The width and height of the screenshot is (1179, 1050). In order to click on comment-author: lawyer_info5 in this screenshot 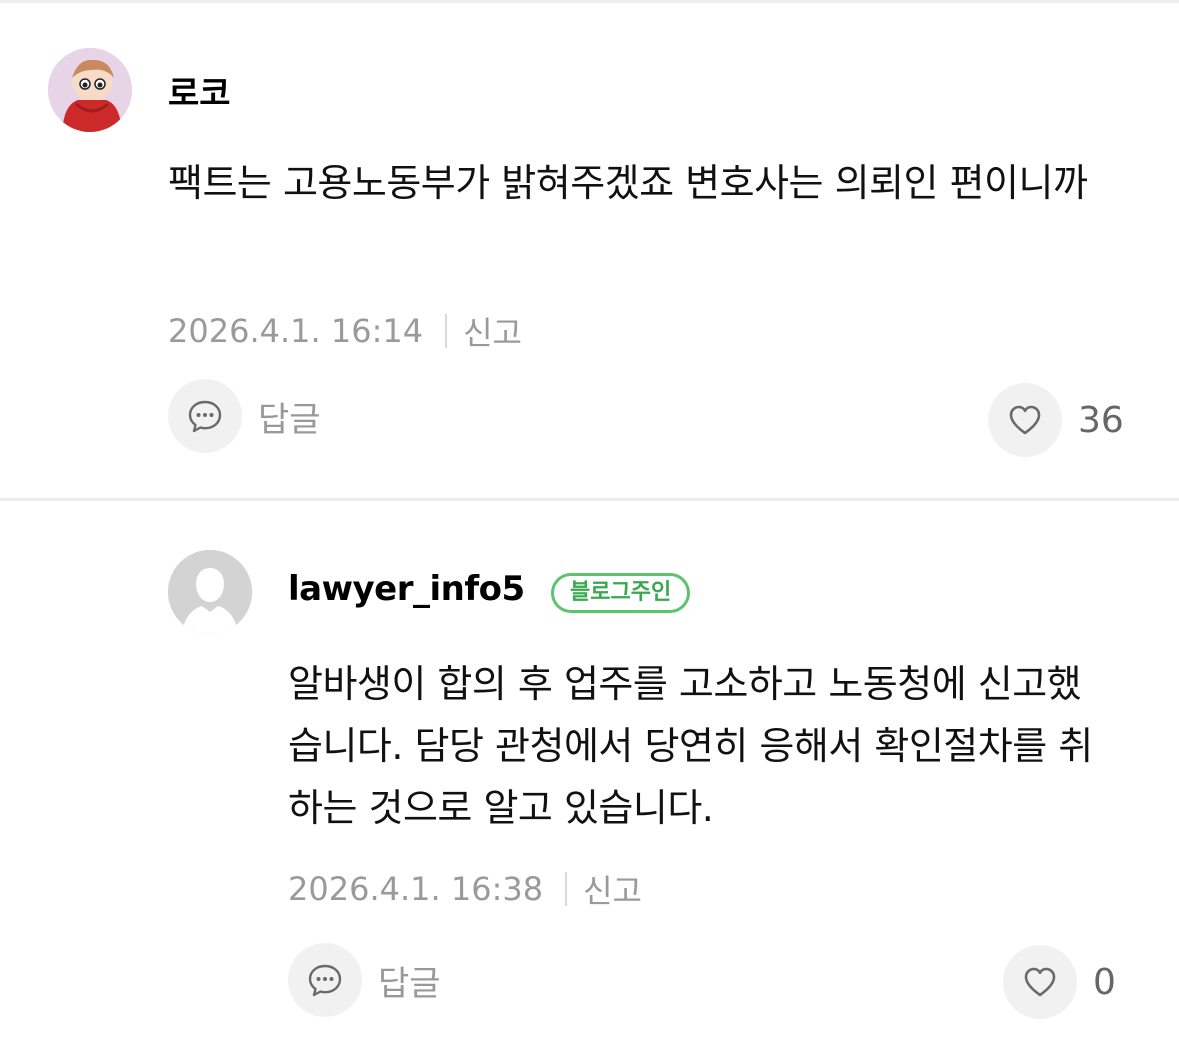, I will do `click(406, 589)`.